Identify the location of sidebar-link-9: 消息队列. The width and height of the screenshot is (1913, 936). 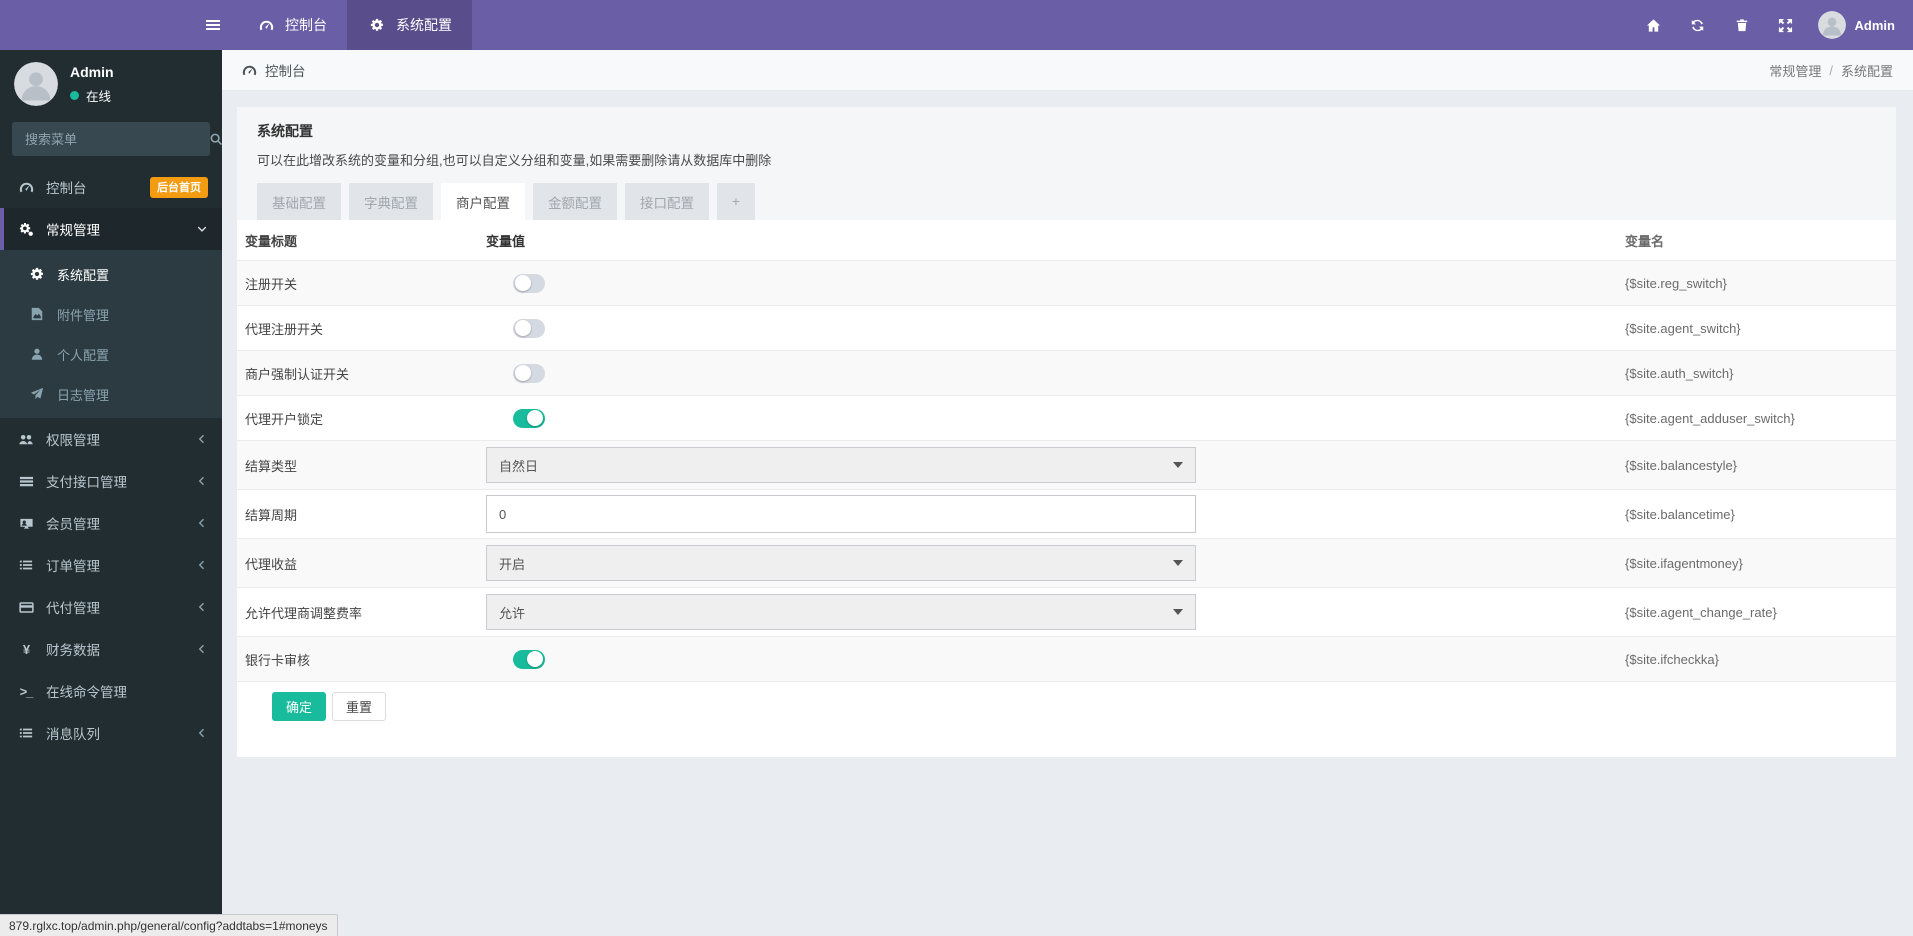
(111, 733).